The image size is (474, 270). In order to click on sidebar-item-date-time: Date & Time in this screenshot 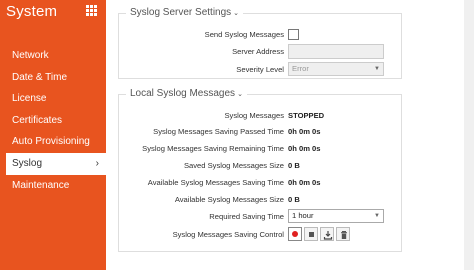, I will do `click(53, 78)`.